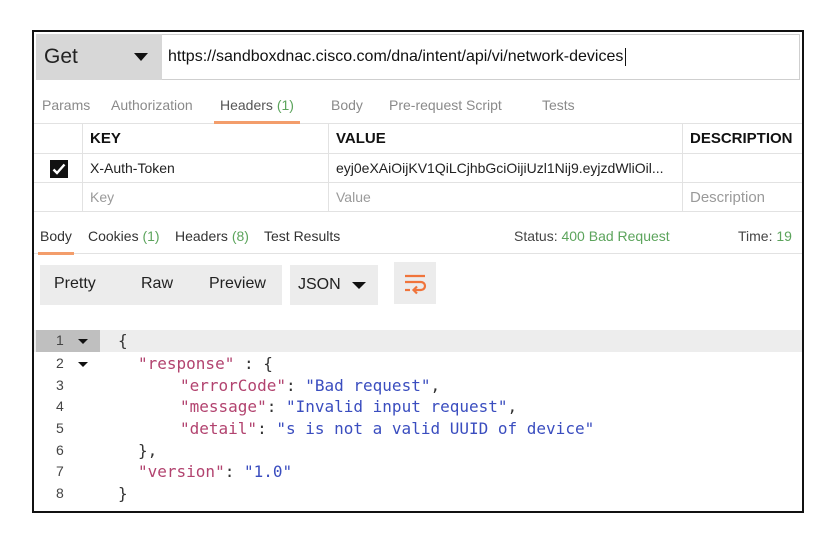 Image resolution: width=839 pixels, height=539 pixels. What do you see at coordinates (123, 340) in the screenshot?
I see `code-text: {` at bounding box center [123, 340].